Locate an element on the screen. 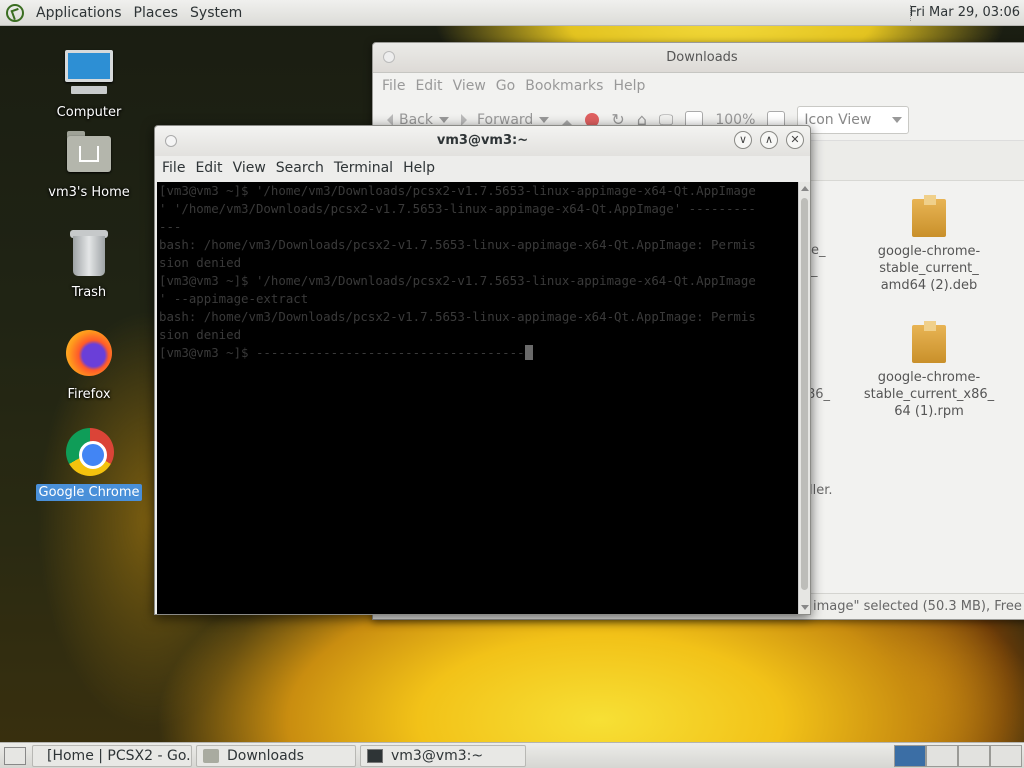 The width and height of the screenshot is (1024, 768). file-label-fragment: ller. is located at coordinates (821, 490).